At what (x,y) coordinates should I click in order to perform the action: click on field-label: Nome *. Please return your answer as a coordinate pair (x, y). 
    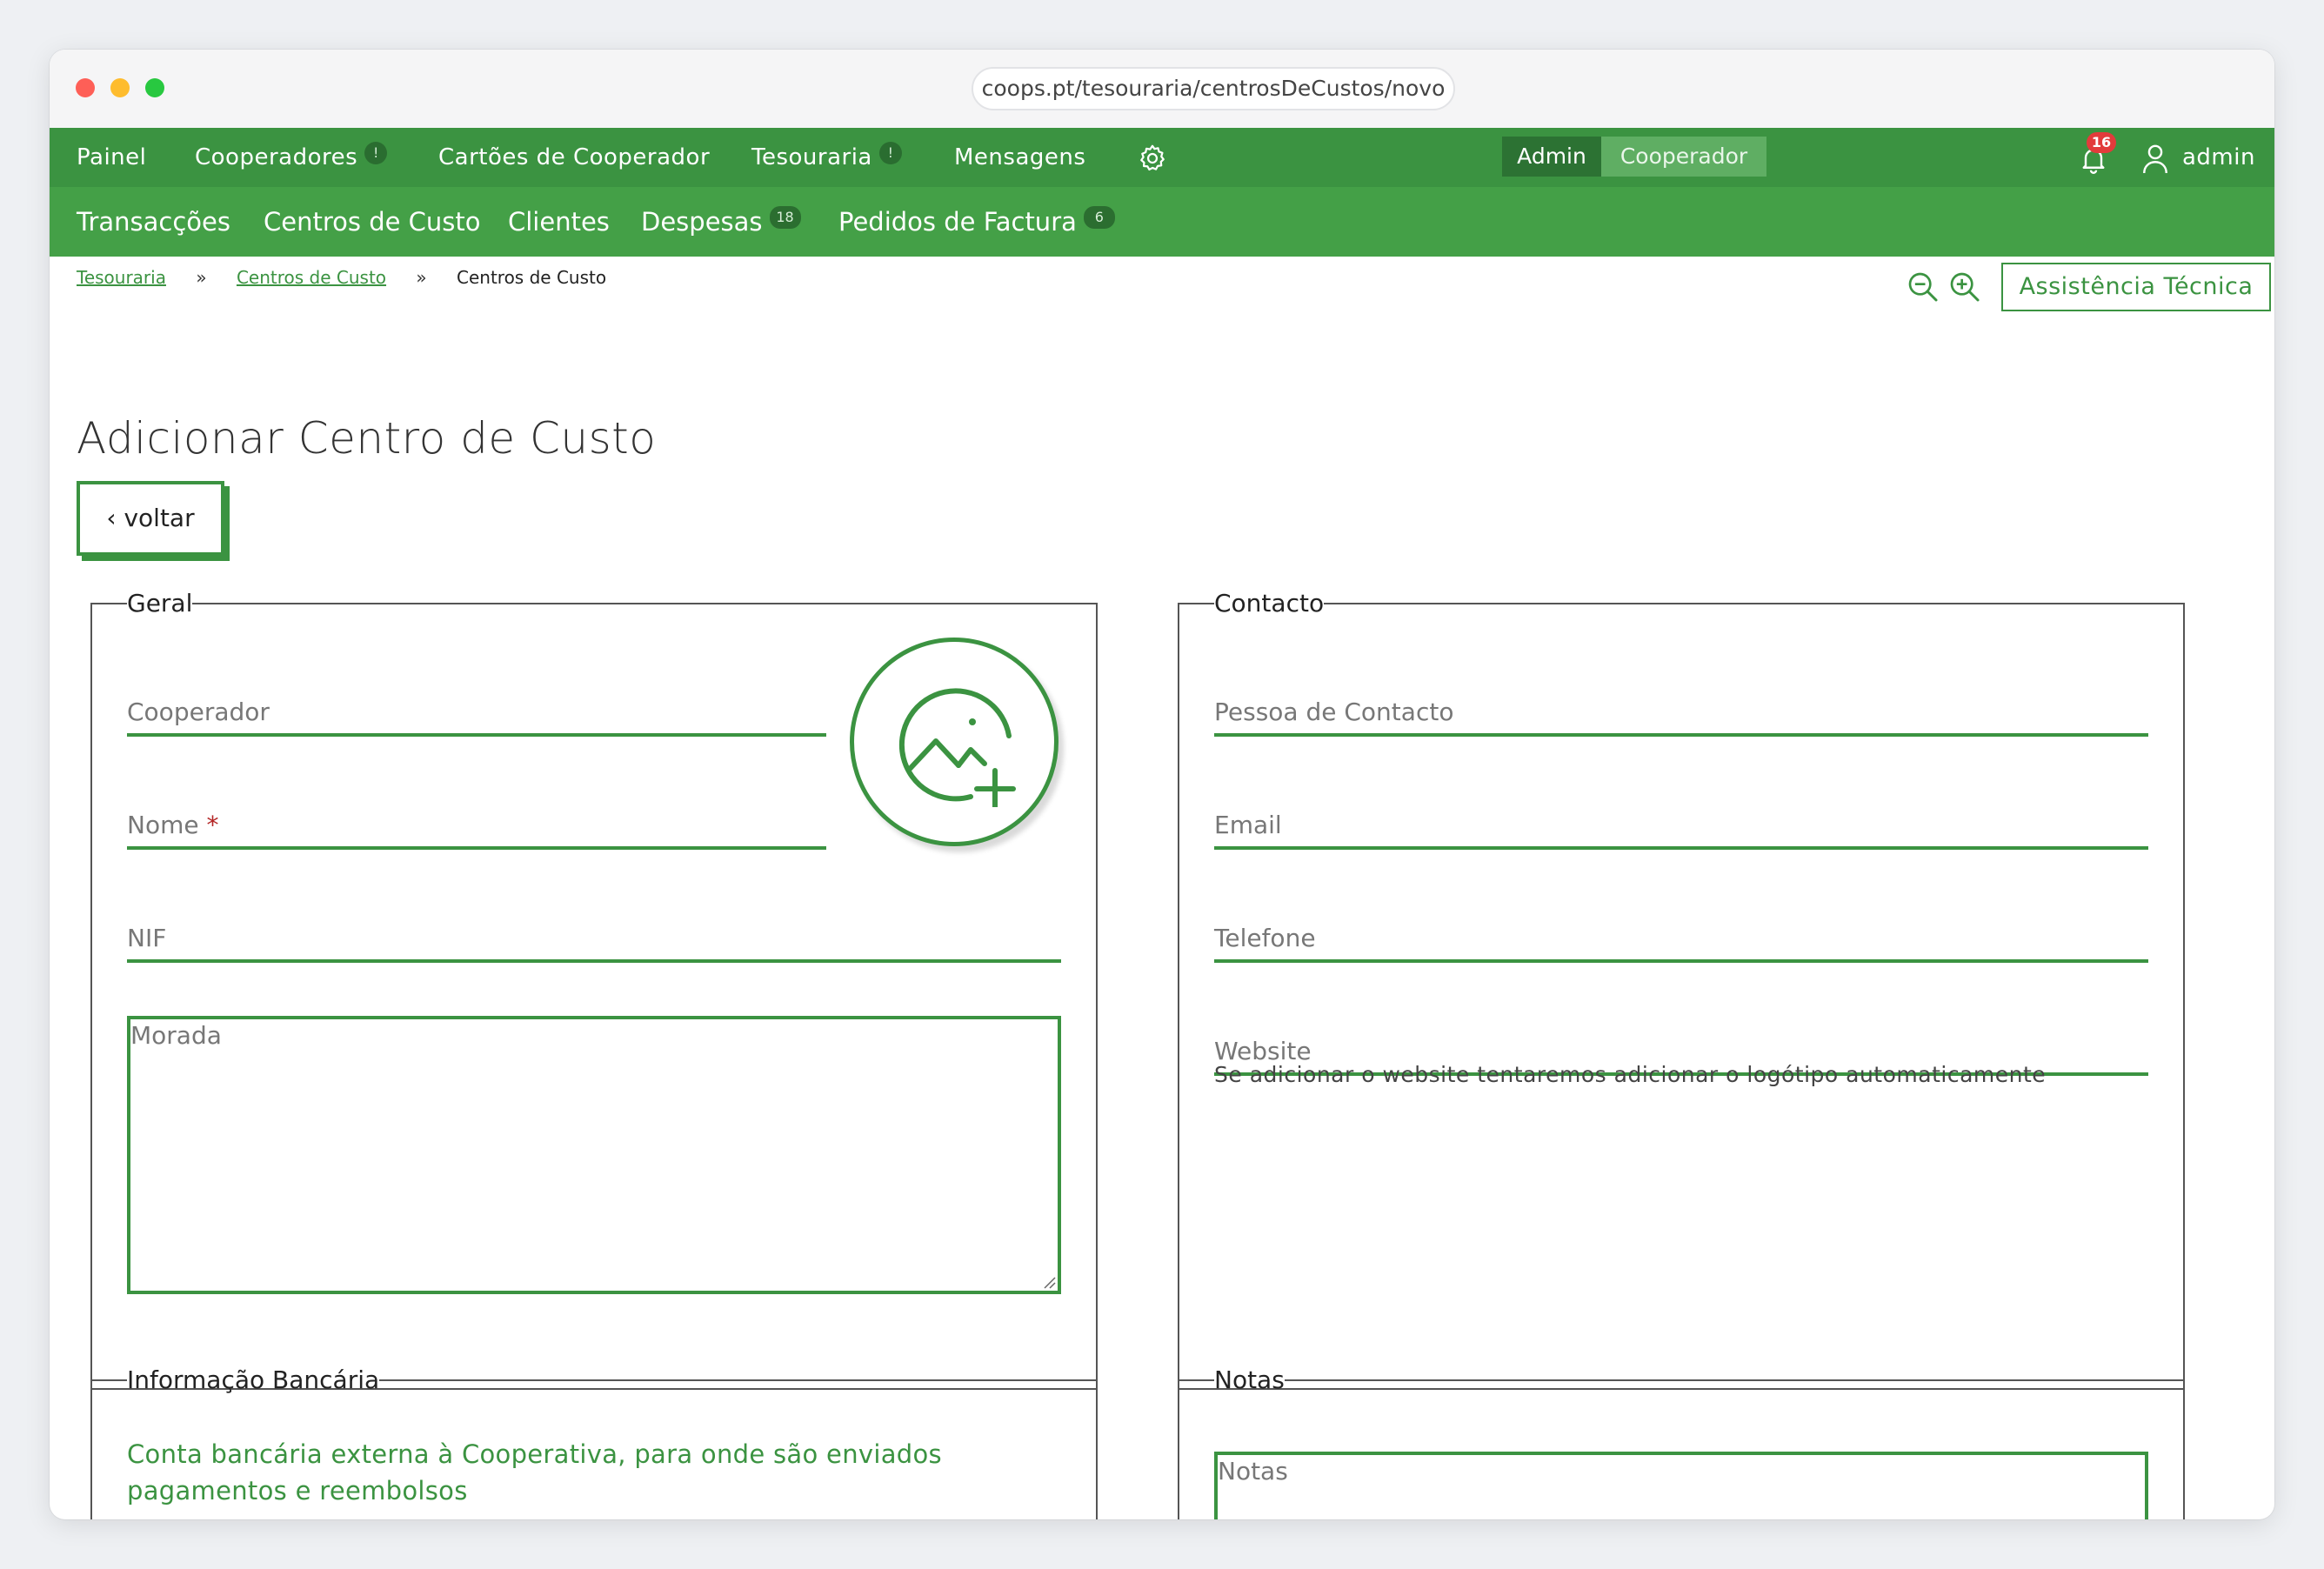
    Looking at the image, I should click on (172, 825).